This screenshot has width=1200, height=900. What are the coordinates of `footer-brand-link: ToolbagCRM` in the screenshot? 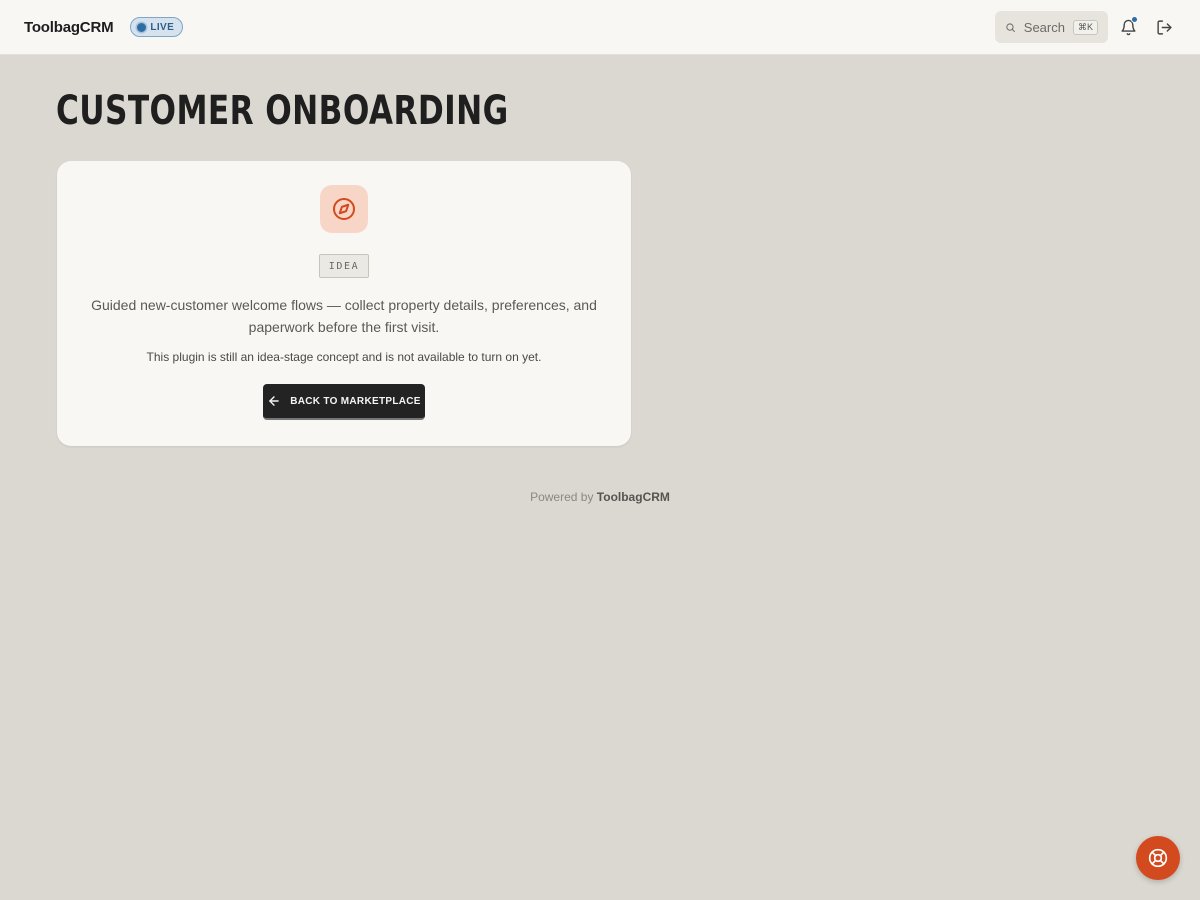 It's located at (633, 497).